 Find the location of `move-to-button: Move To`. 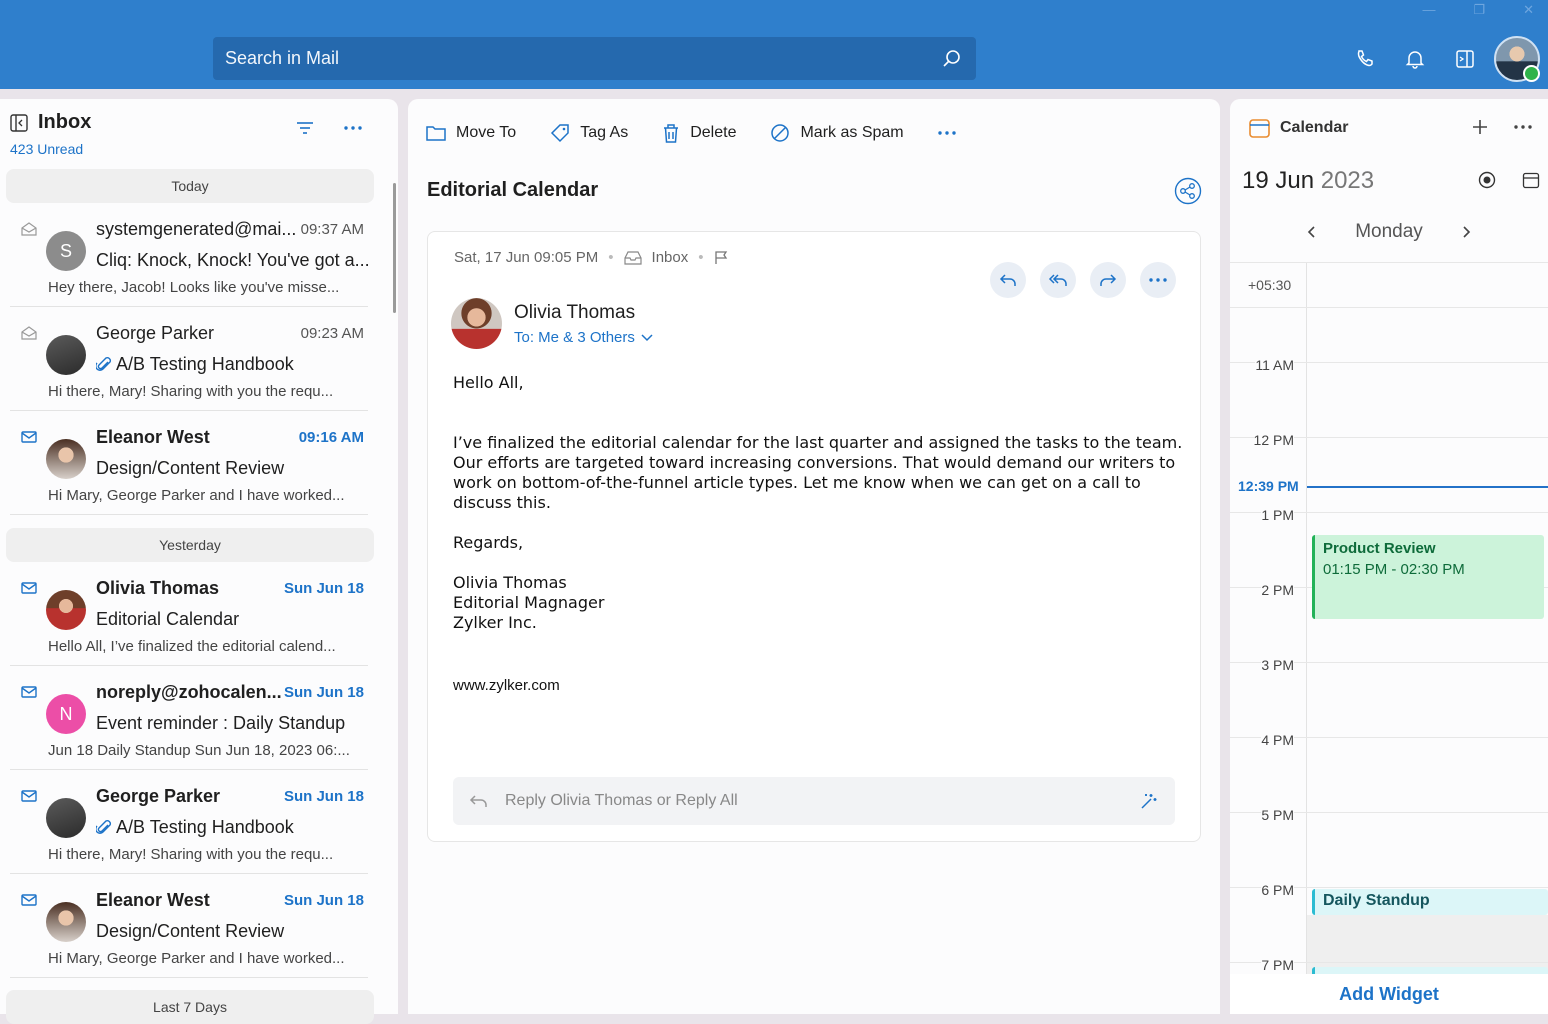

move-to-button: Move To is located at coordinates (471, 133).